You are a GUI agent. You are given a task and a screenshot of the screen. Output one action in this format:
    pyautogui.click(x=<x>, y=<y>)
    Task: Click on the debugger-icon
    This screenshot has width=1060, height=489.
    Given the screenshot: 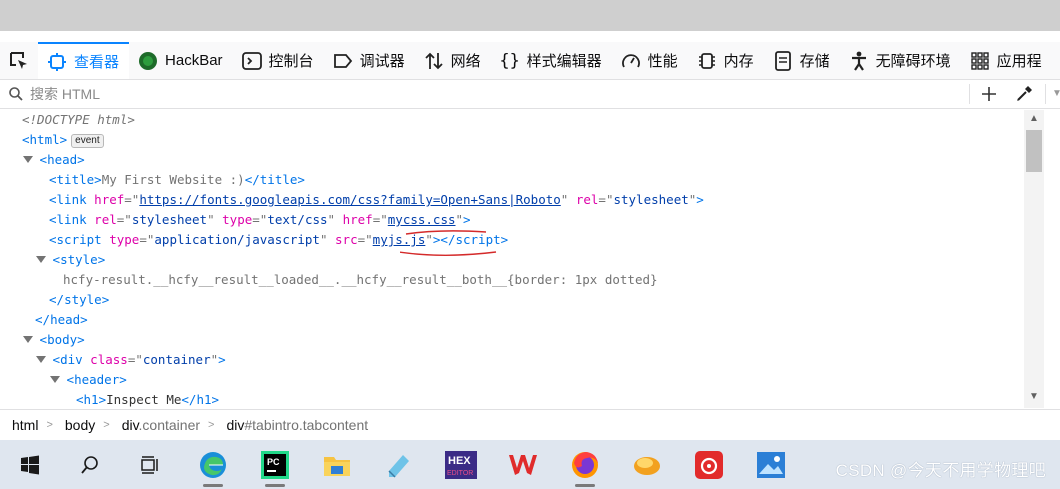 What is the action you would take?
    pyautogui.click(x=343, y=61)
    